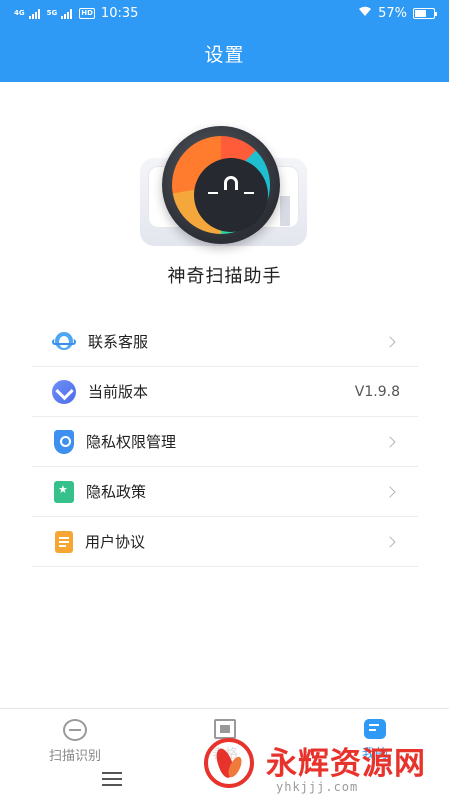 This screenshot has width=449, height=800. Describe the element at coordinates (131, 442) in the screenshot. I see `settings-item-label: 隐私权限管理` at that location.